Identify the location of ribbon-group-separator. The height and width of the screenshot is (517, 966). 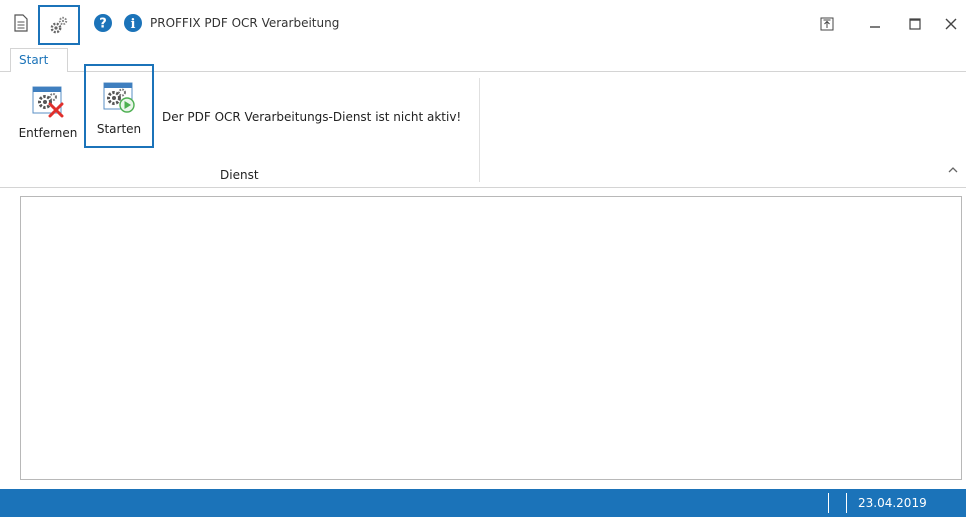
(479, 130).